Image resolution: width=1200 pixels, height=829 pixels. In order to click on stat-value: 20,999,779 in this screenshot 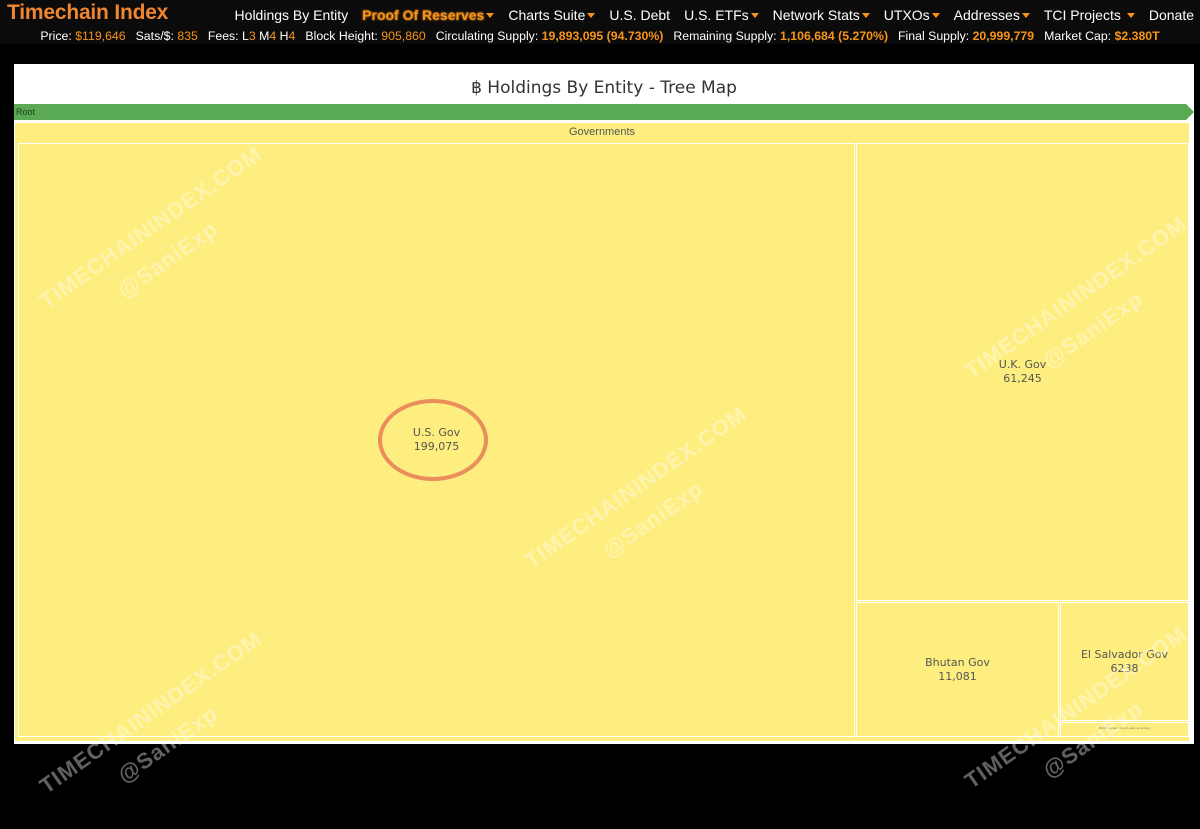, I will do `click(1003, 36)`.